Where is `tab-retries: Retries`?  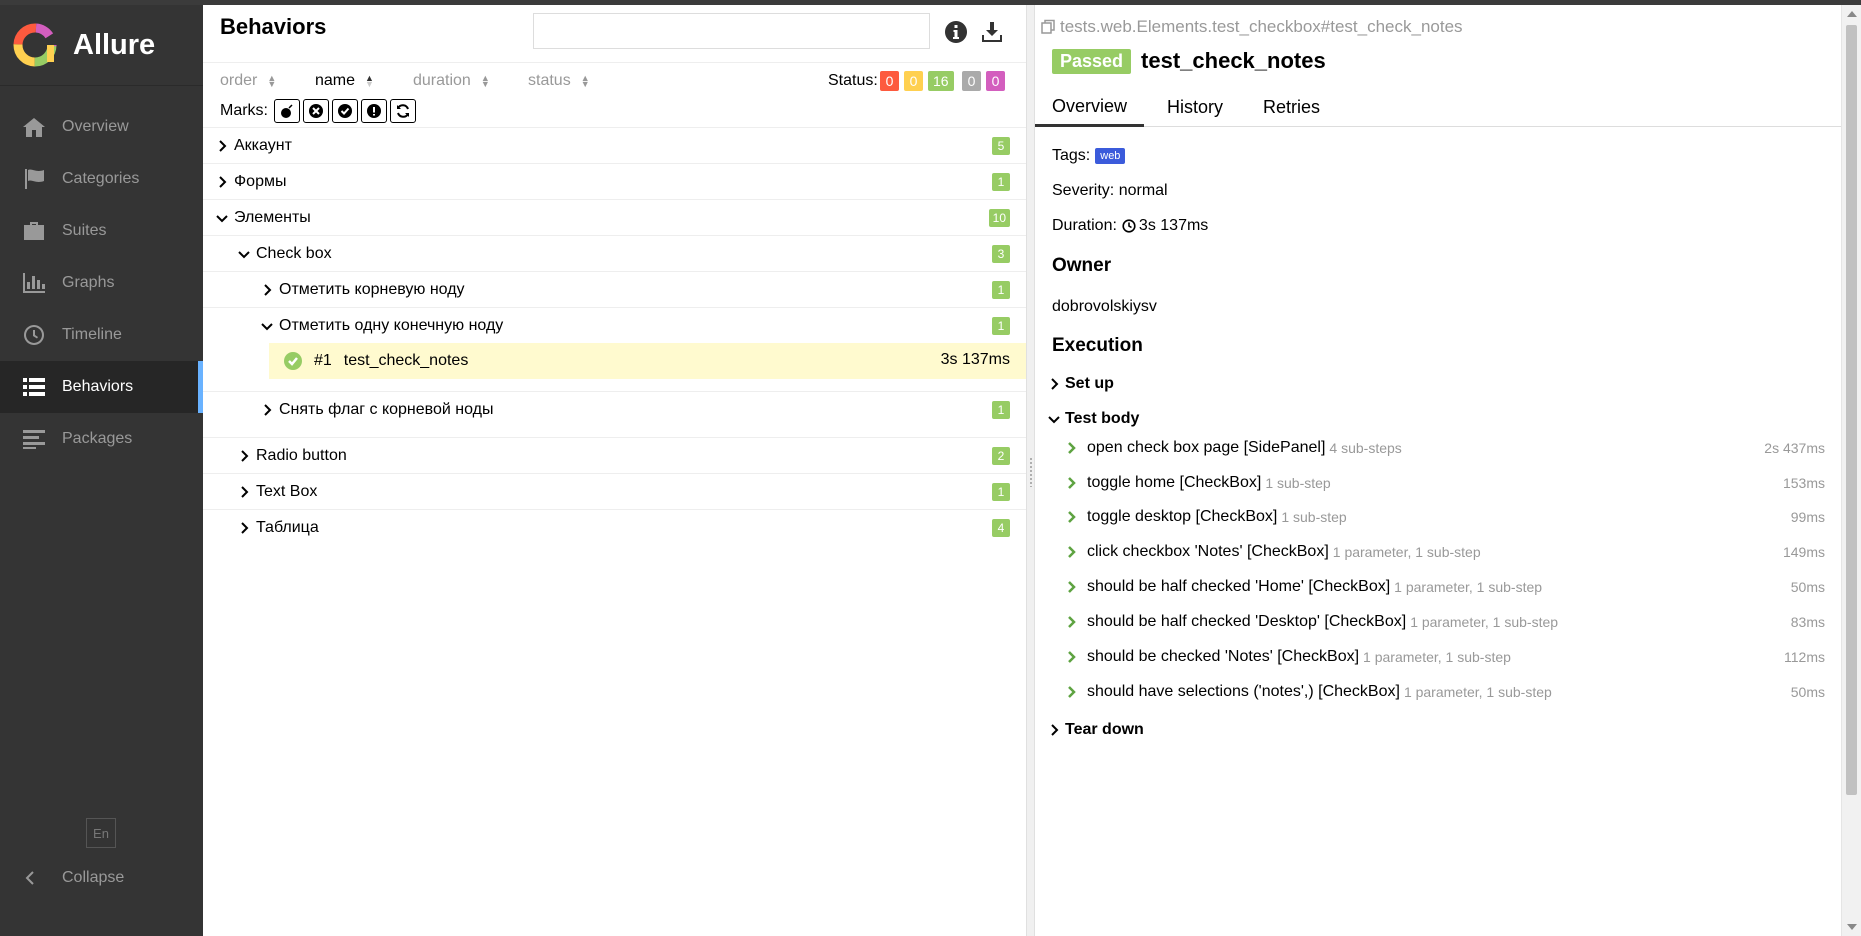
tab-retries: Retries is located at coordinates (1291, 107).